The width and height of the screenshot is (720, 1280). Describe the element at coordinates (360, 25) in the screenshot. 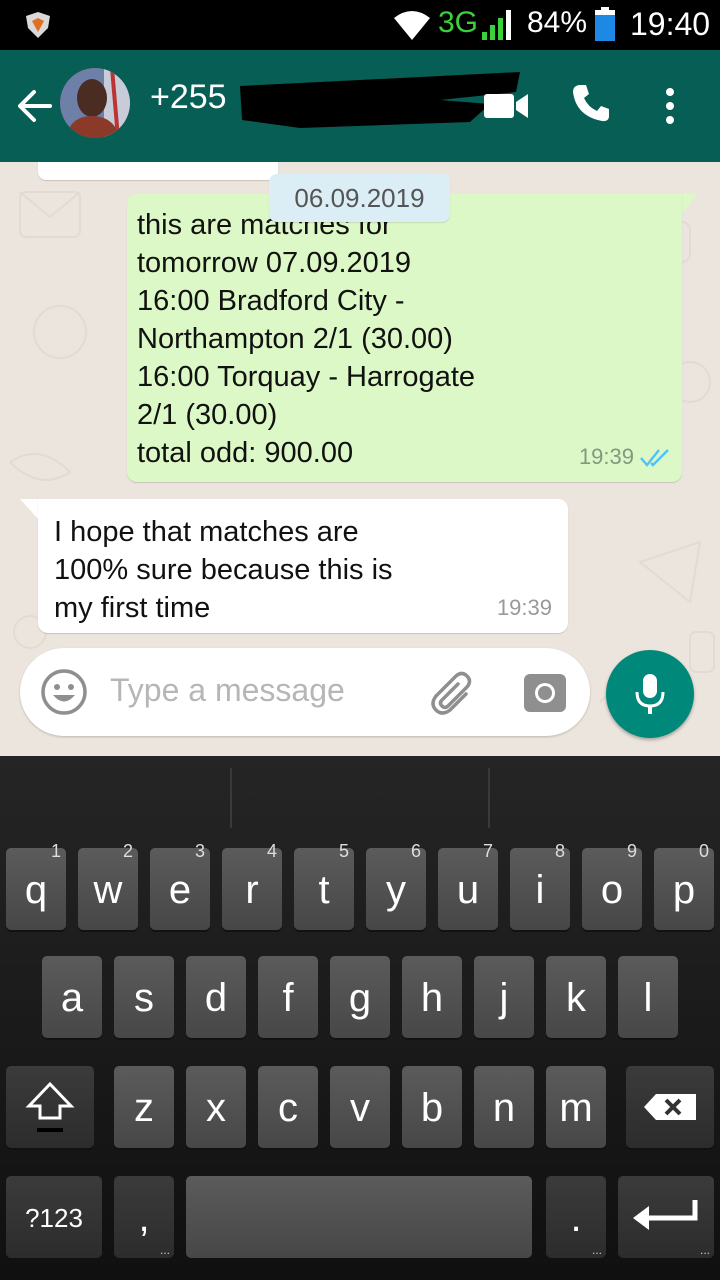

I see `status-bar: 3G 84% 19:40` at that location.